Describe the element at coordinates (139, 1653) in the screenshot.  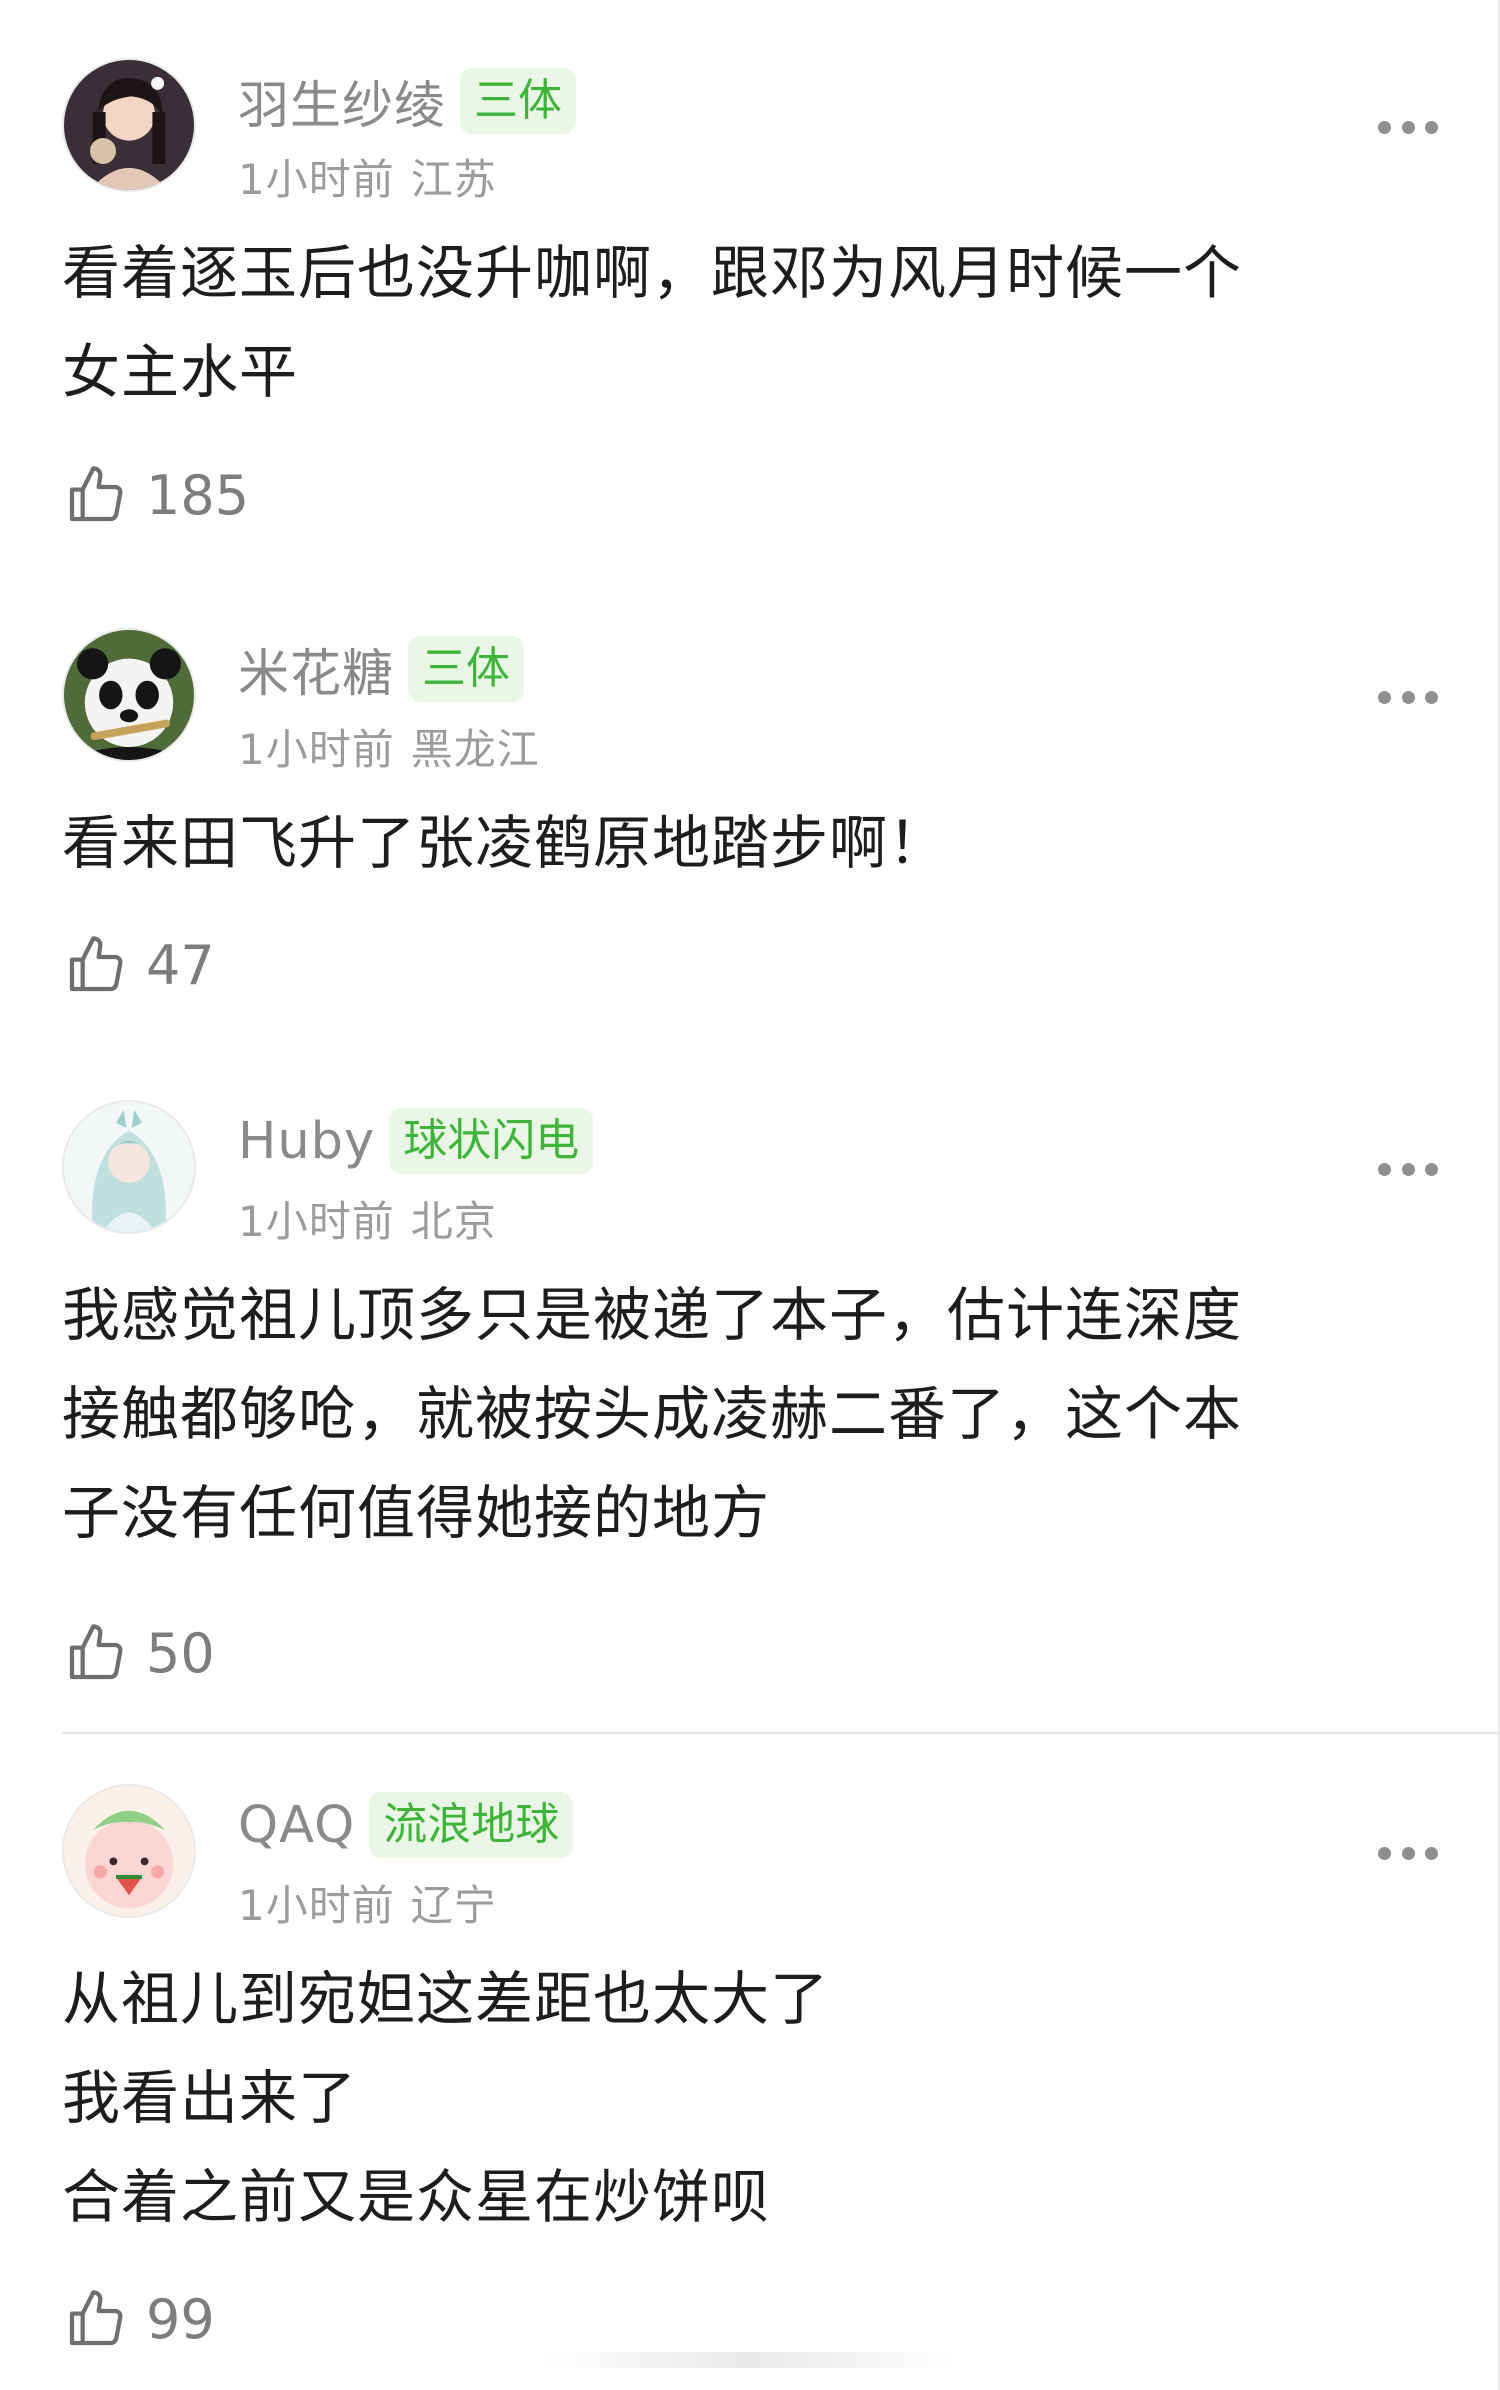
I see `like-button: 50` at that location.